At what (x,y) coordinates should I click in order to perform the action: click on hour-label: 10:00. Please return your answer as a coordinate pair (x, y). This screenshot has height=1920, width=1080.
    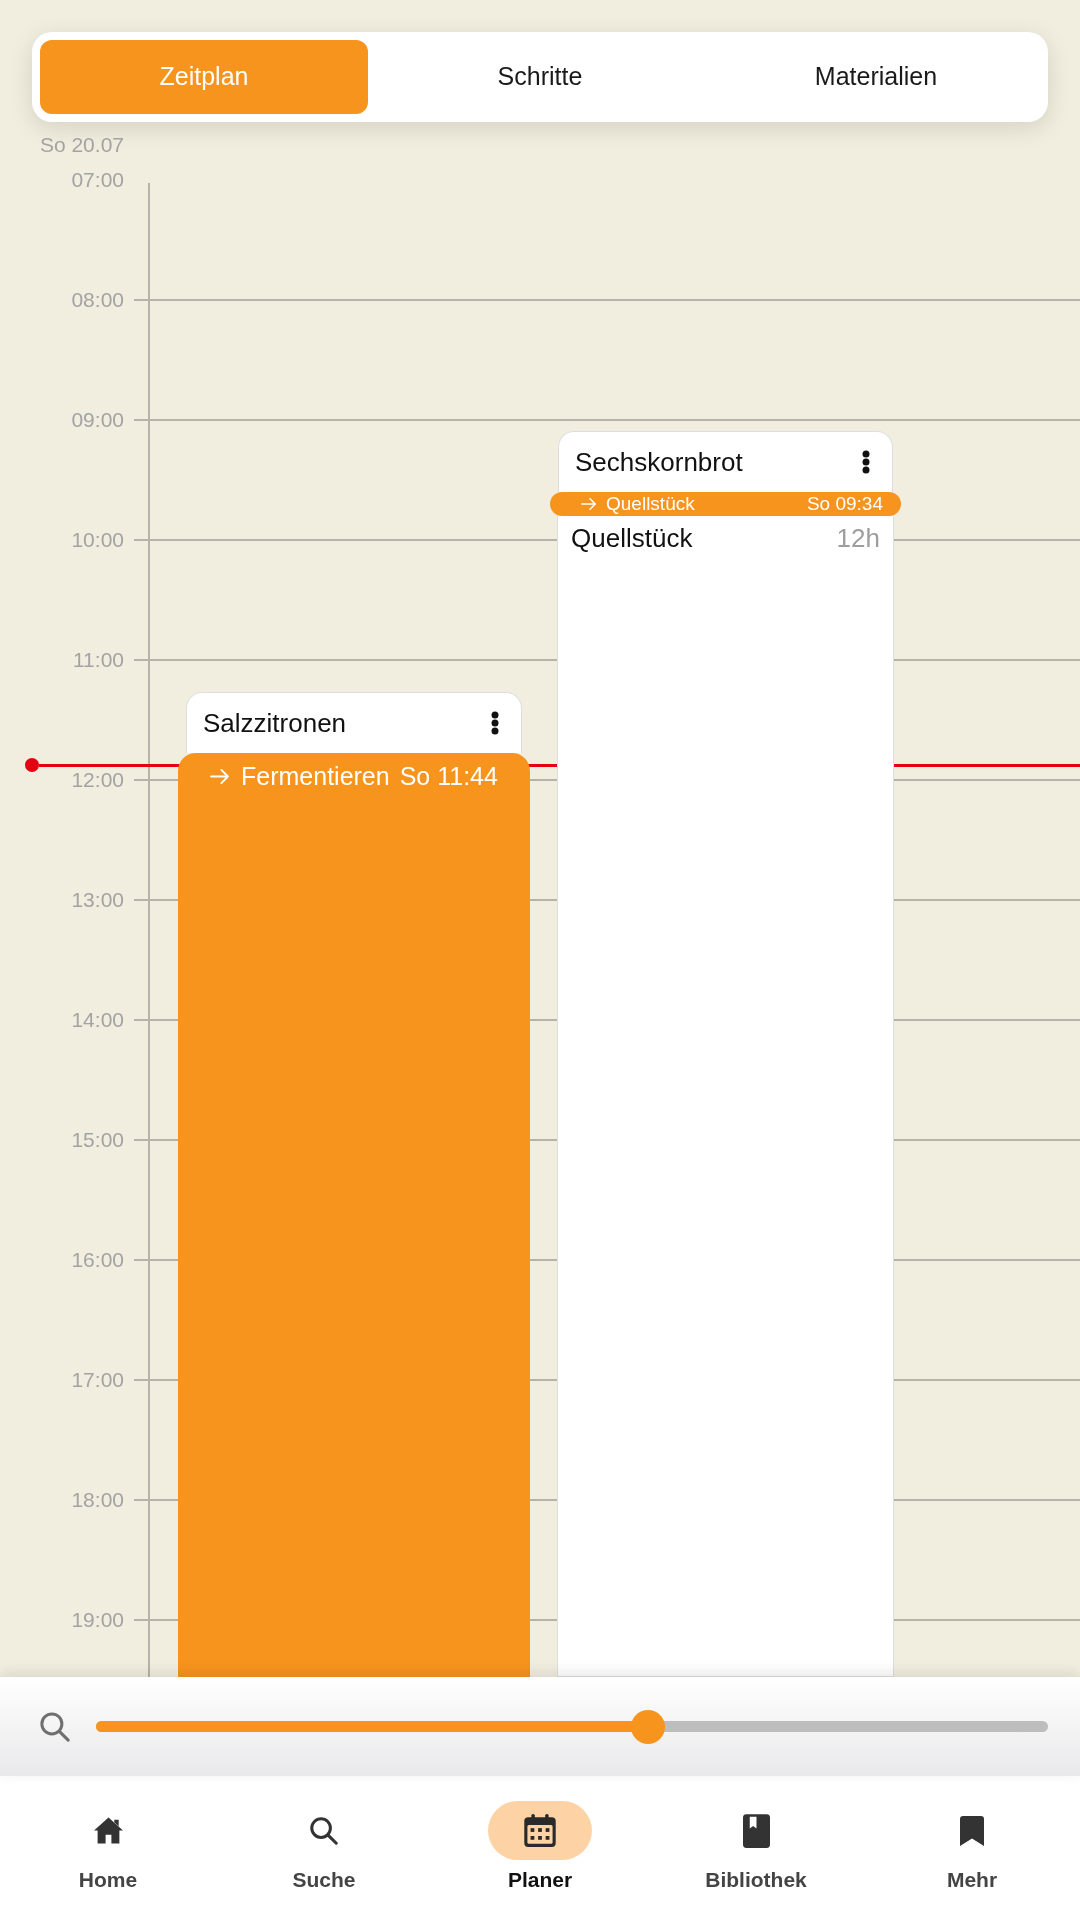
    Looking at the image, I should click on (97, 540).